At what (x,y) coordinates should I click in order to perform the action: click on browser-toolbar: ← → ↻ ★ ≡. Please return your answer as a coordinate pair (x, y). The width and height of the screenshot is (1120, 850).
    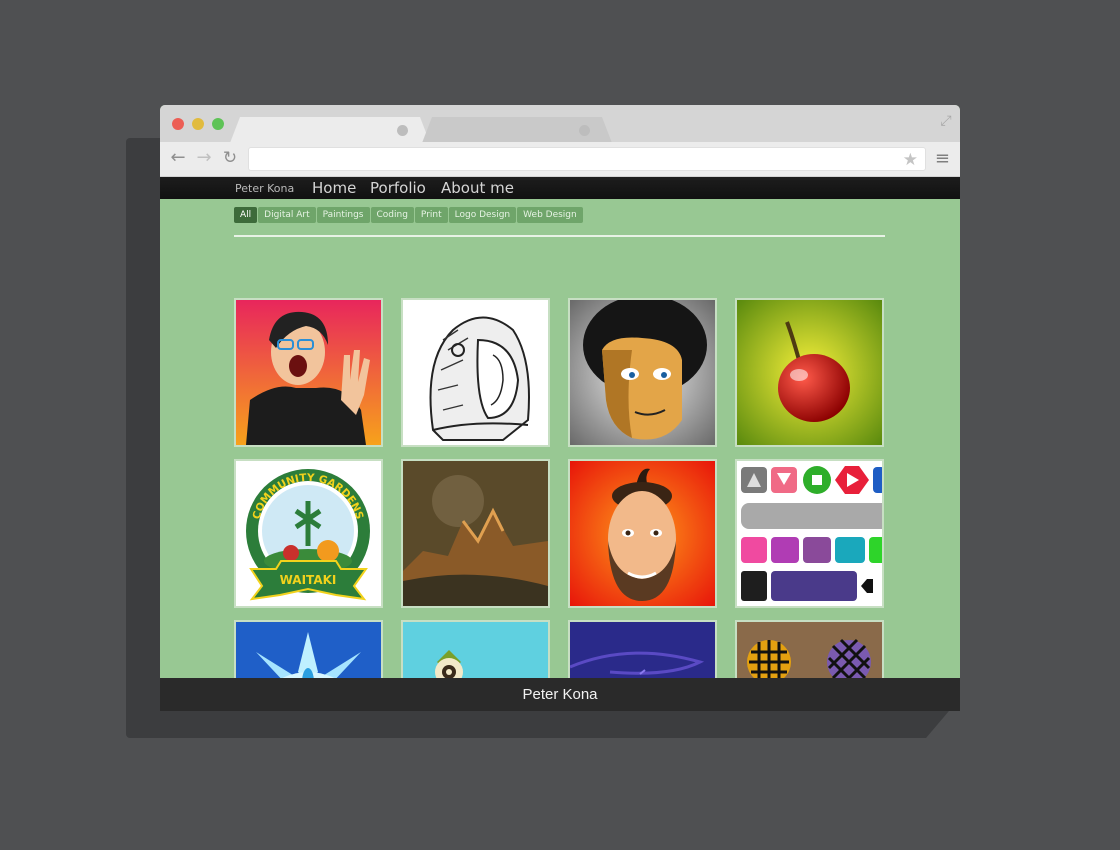
    Looking at the image, I should click on (560, 159).